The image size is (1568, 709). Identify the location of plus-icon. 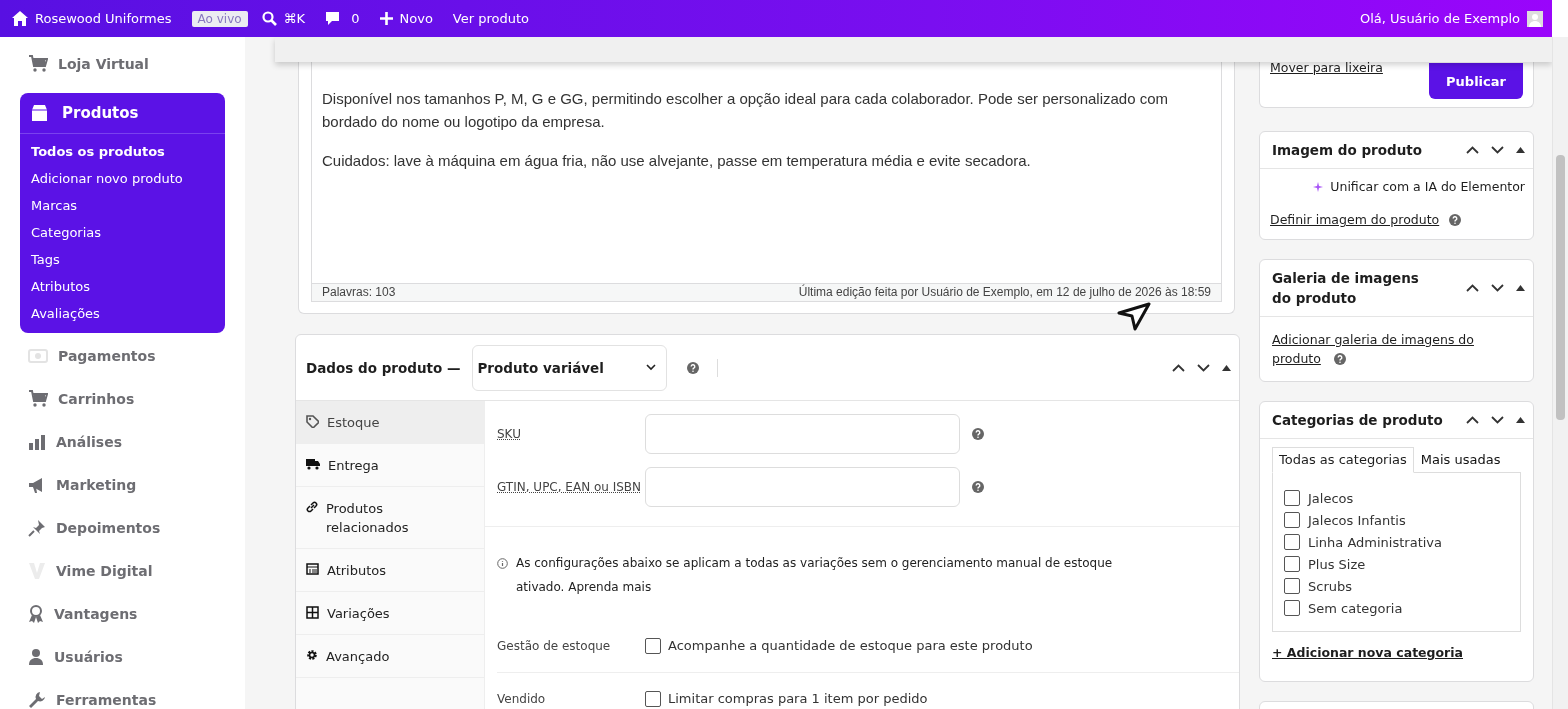
(386, 18).